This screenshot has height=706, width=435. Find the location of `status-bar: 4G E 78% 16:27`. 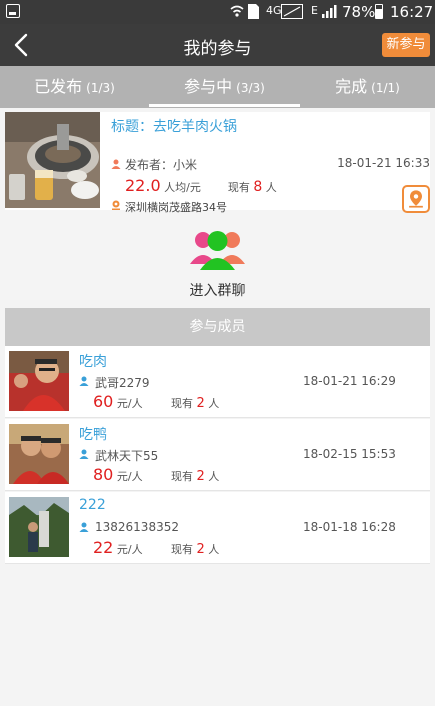

status-bar: 4G E 78% 16:27 is located at coordinates (217, 12).